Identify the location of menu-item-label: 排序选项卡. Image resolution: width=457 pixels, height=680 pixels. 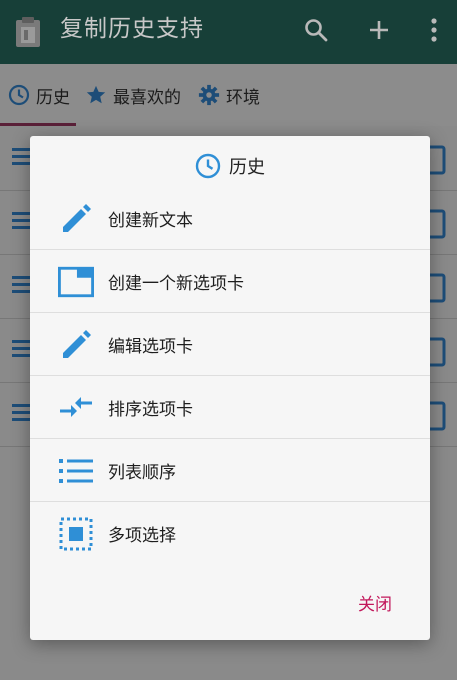
(150, 410).